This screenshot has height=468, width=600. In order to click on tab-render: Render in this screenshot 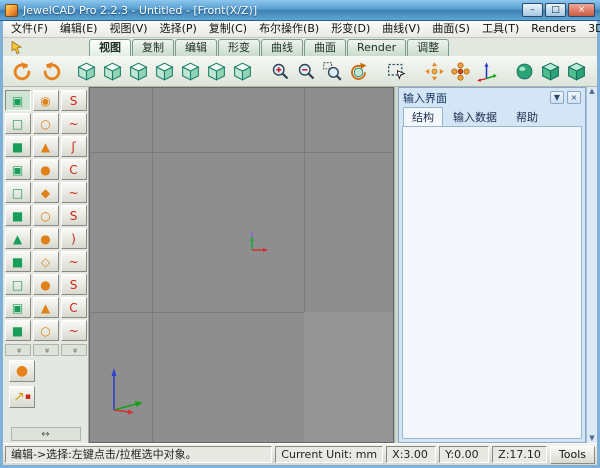, I will do `click(377, 47)`.